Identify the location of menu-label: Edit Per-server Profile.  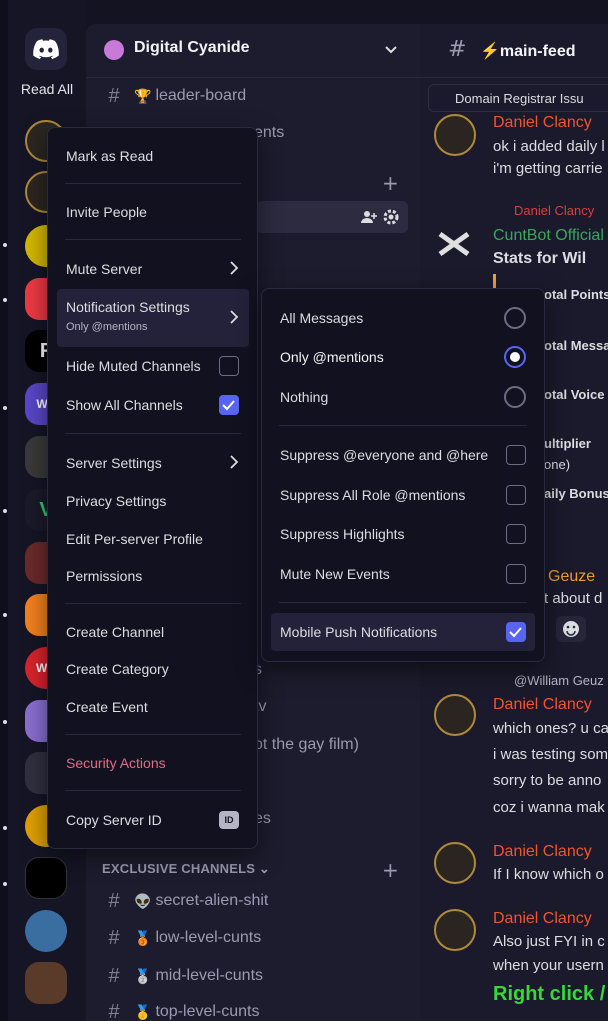
(134, 539).